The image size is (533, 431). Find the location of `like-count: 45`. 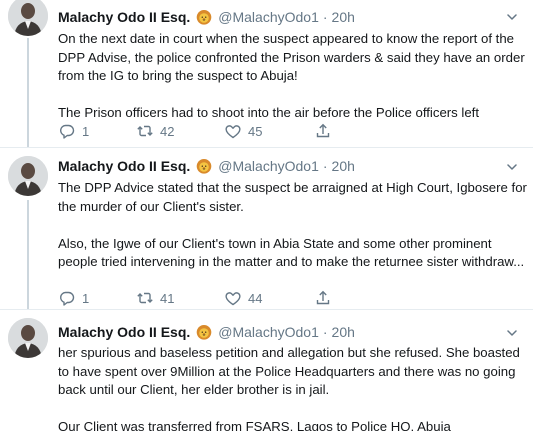

like-count: 45 is located at coordinates (255, 131).